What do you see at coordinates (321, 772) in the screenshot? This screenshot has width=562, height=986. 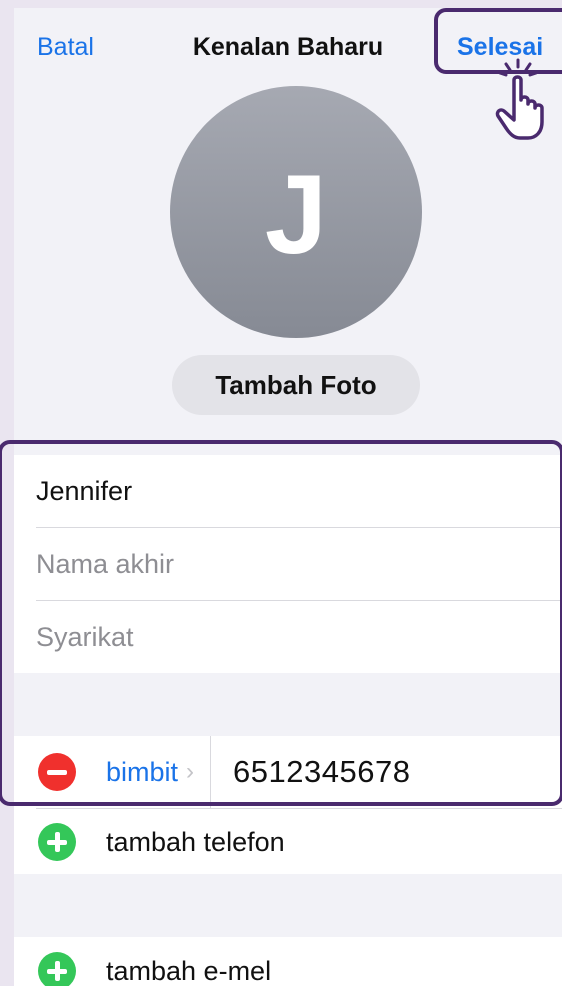 I see `phone-number-field: 6512345678` at bounding box center [321, 772].